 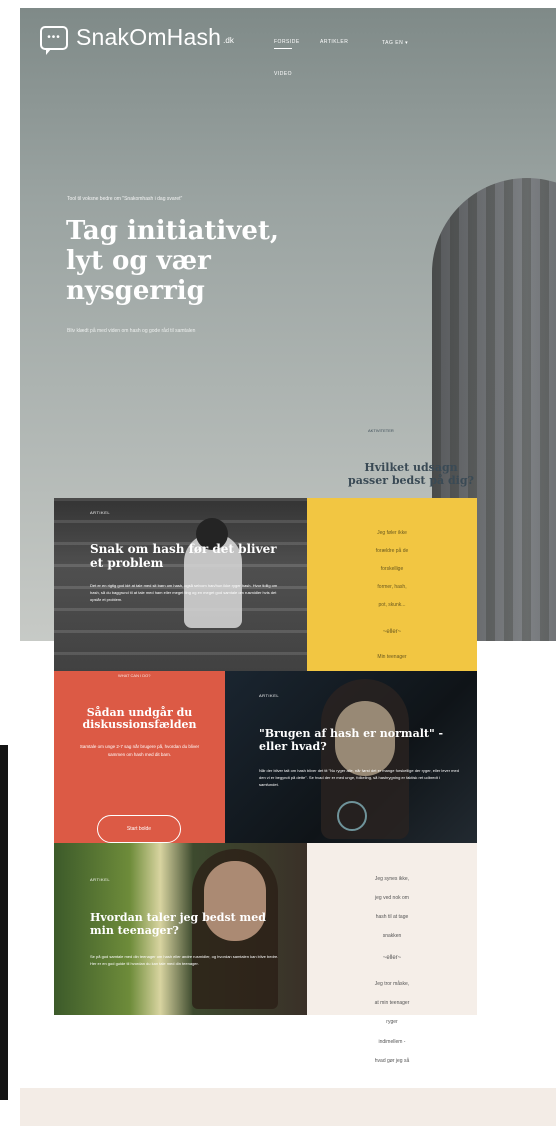 I want to click on nav-item-label: TAG EN, so click(x=393, y=43).